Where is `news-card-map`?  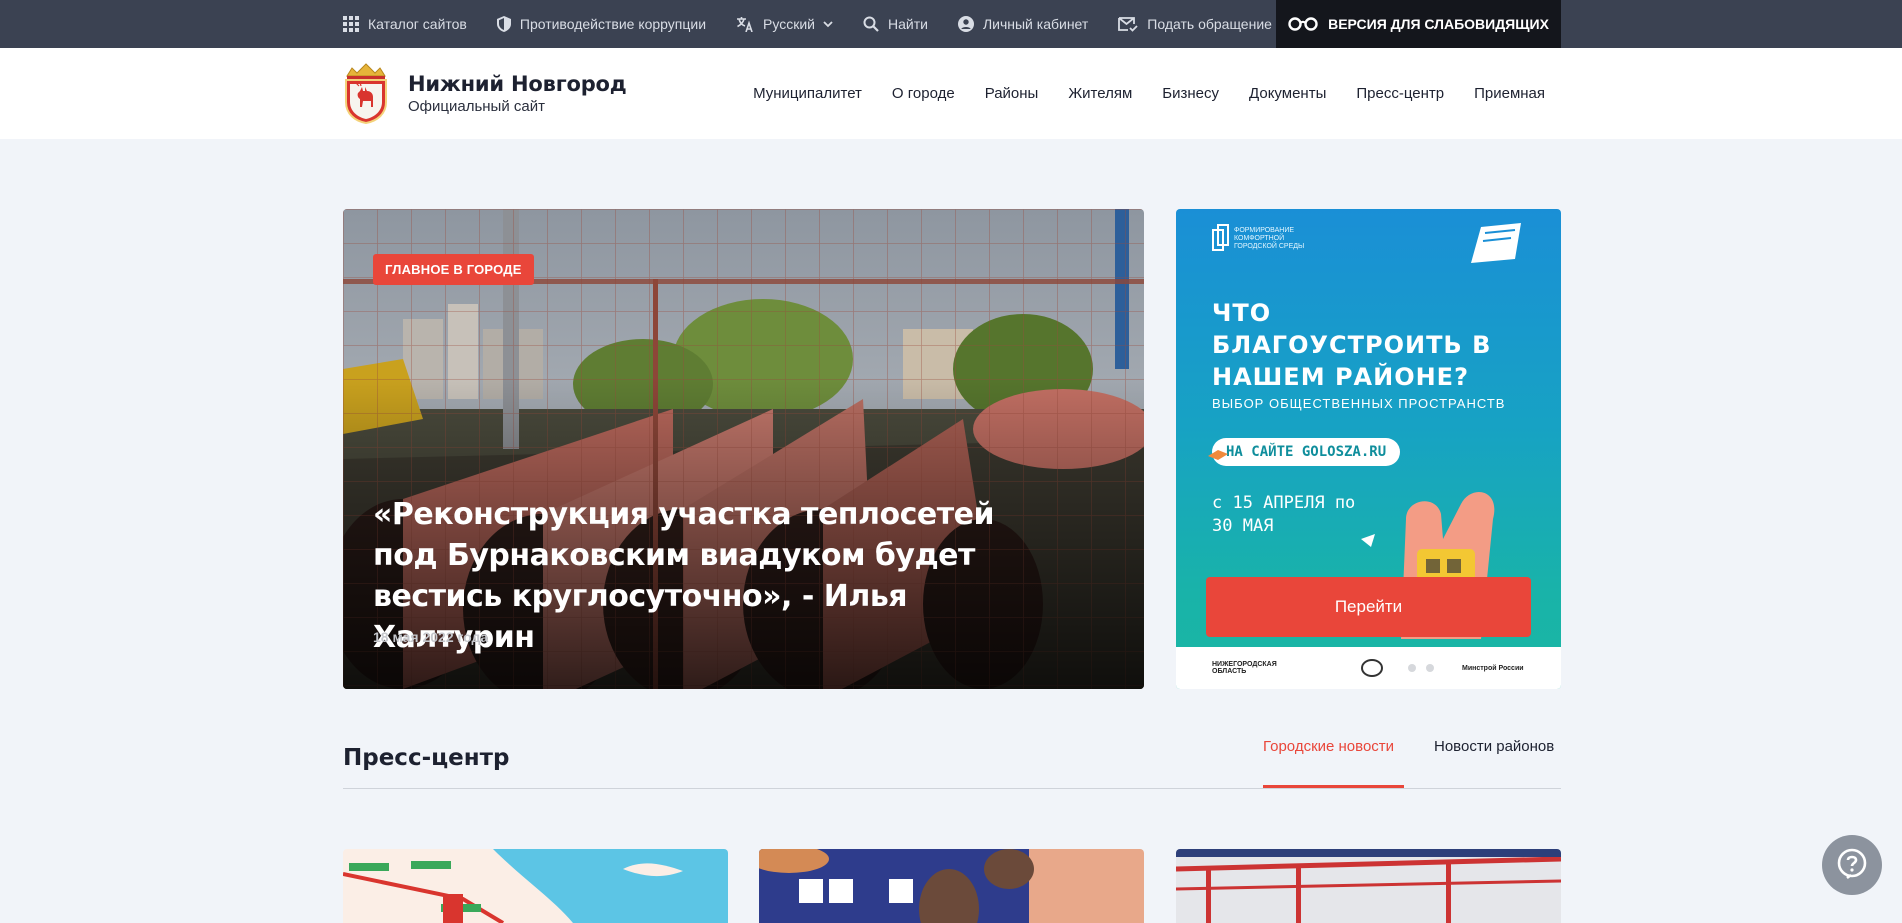
news-card-map is located at coordinates (535, 886).